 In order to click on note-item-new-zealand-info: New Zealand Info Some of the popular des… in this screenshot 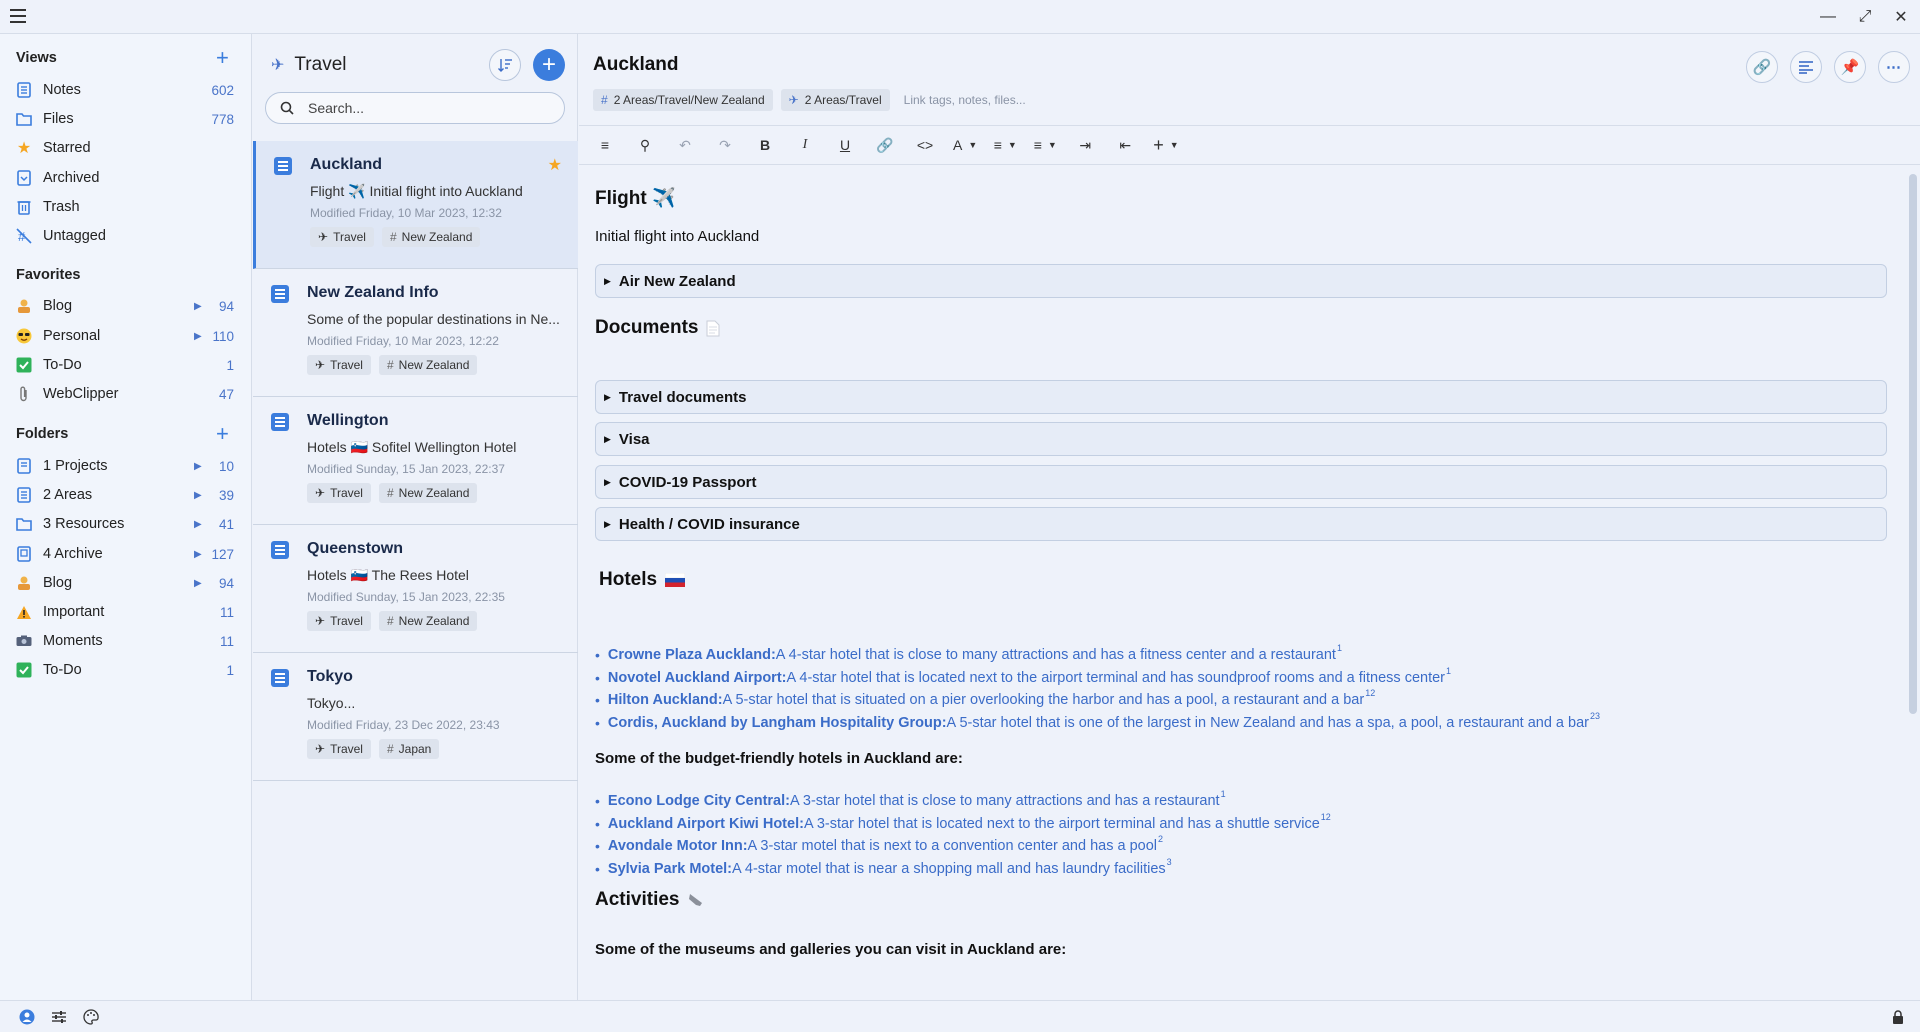, I will do `click(415, 333)`.